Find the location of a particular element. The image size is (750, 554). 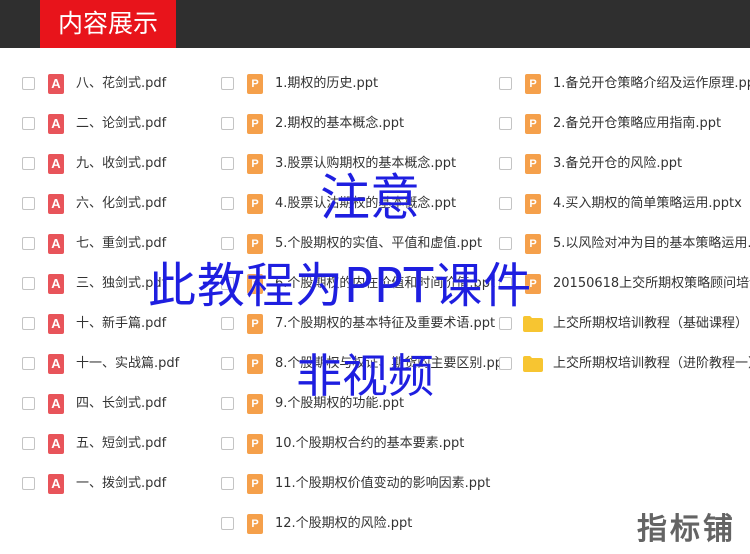

file-row: P 1.期权的历史.ppt is located at coordinates (351, 84).